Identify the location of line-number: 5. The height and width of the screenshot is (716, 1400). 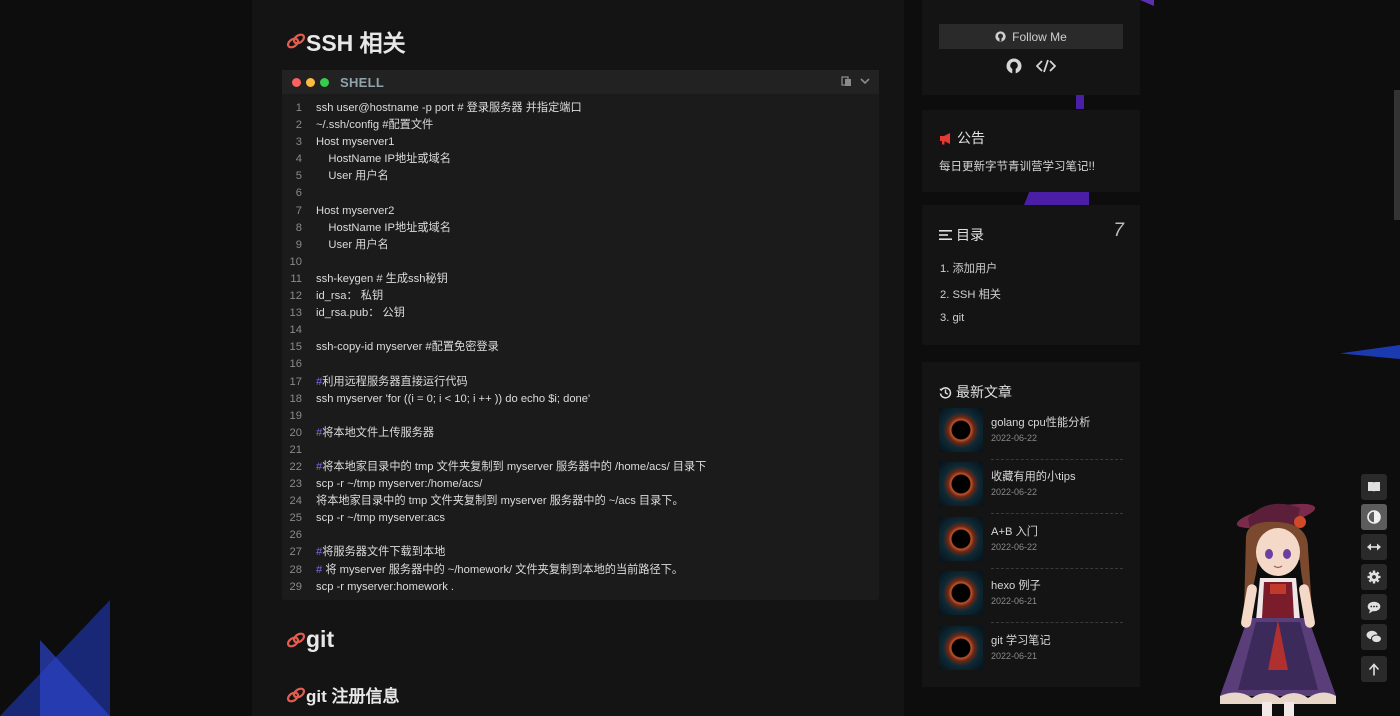
(298, 176).